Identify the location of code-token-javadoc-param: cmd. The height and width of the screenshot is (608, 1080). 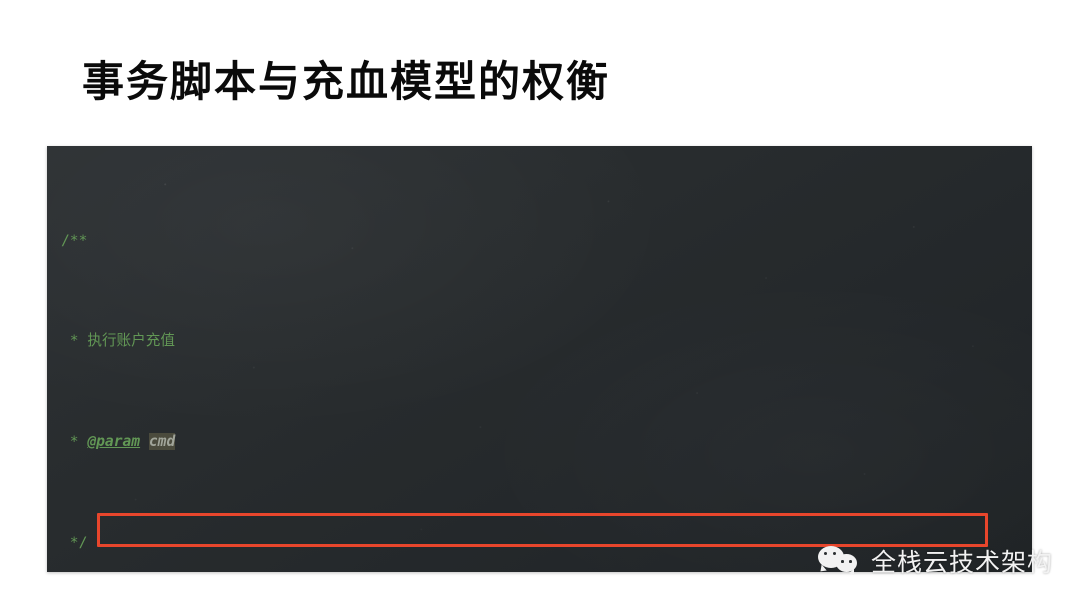
(162, 442).